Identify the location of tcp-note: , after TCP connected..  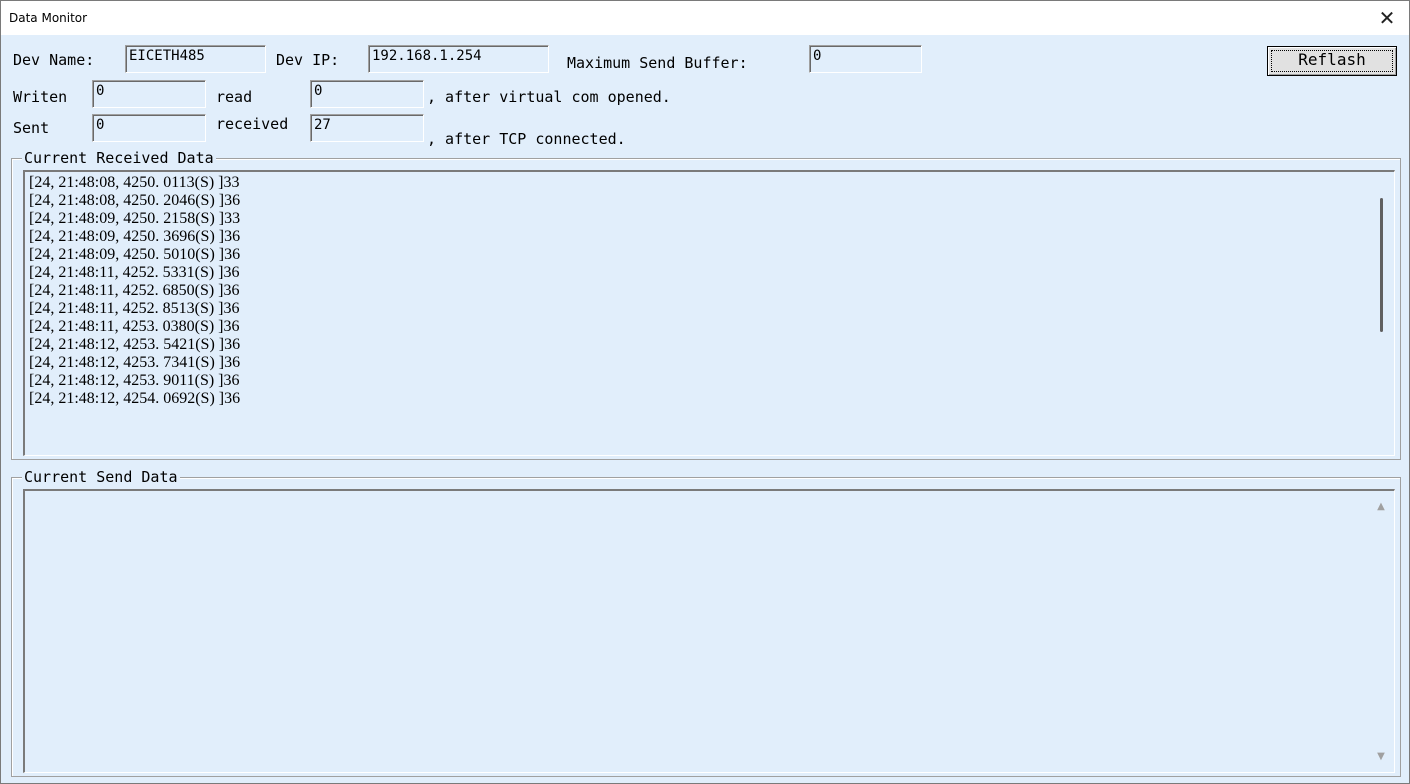
(526, 139).